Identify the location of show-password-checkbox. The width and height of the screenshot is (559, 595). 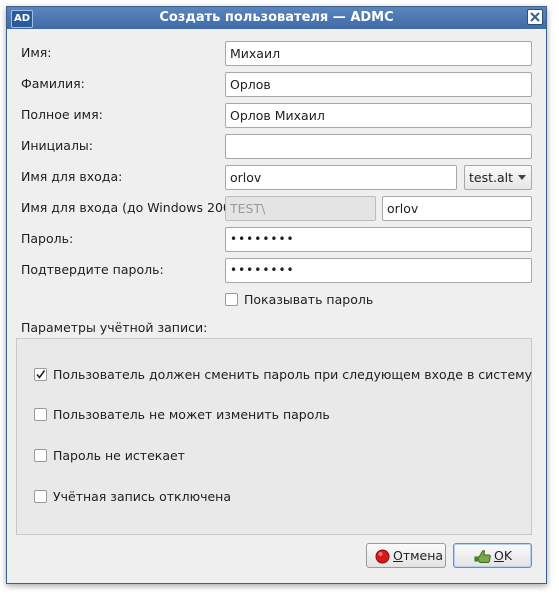
(231, 299).